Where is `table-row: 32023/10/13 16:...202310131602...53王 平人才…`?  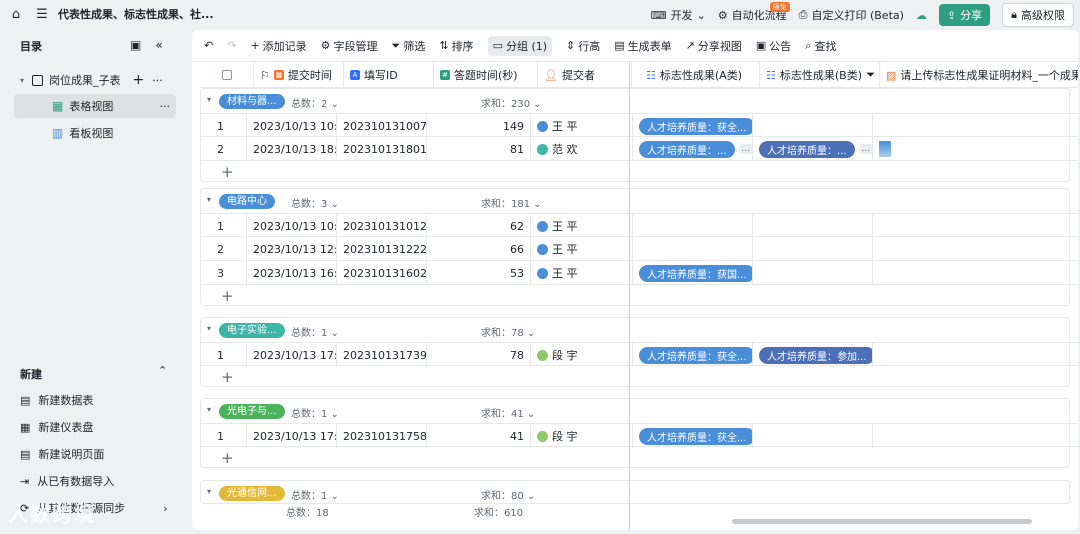 table-row: 32023/10/13 16:...202310131602...53王 平人才… is located at coordinates (639, 273).